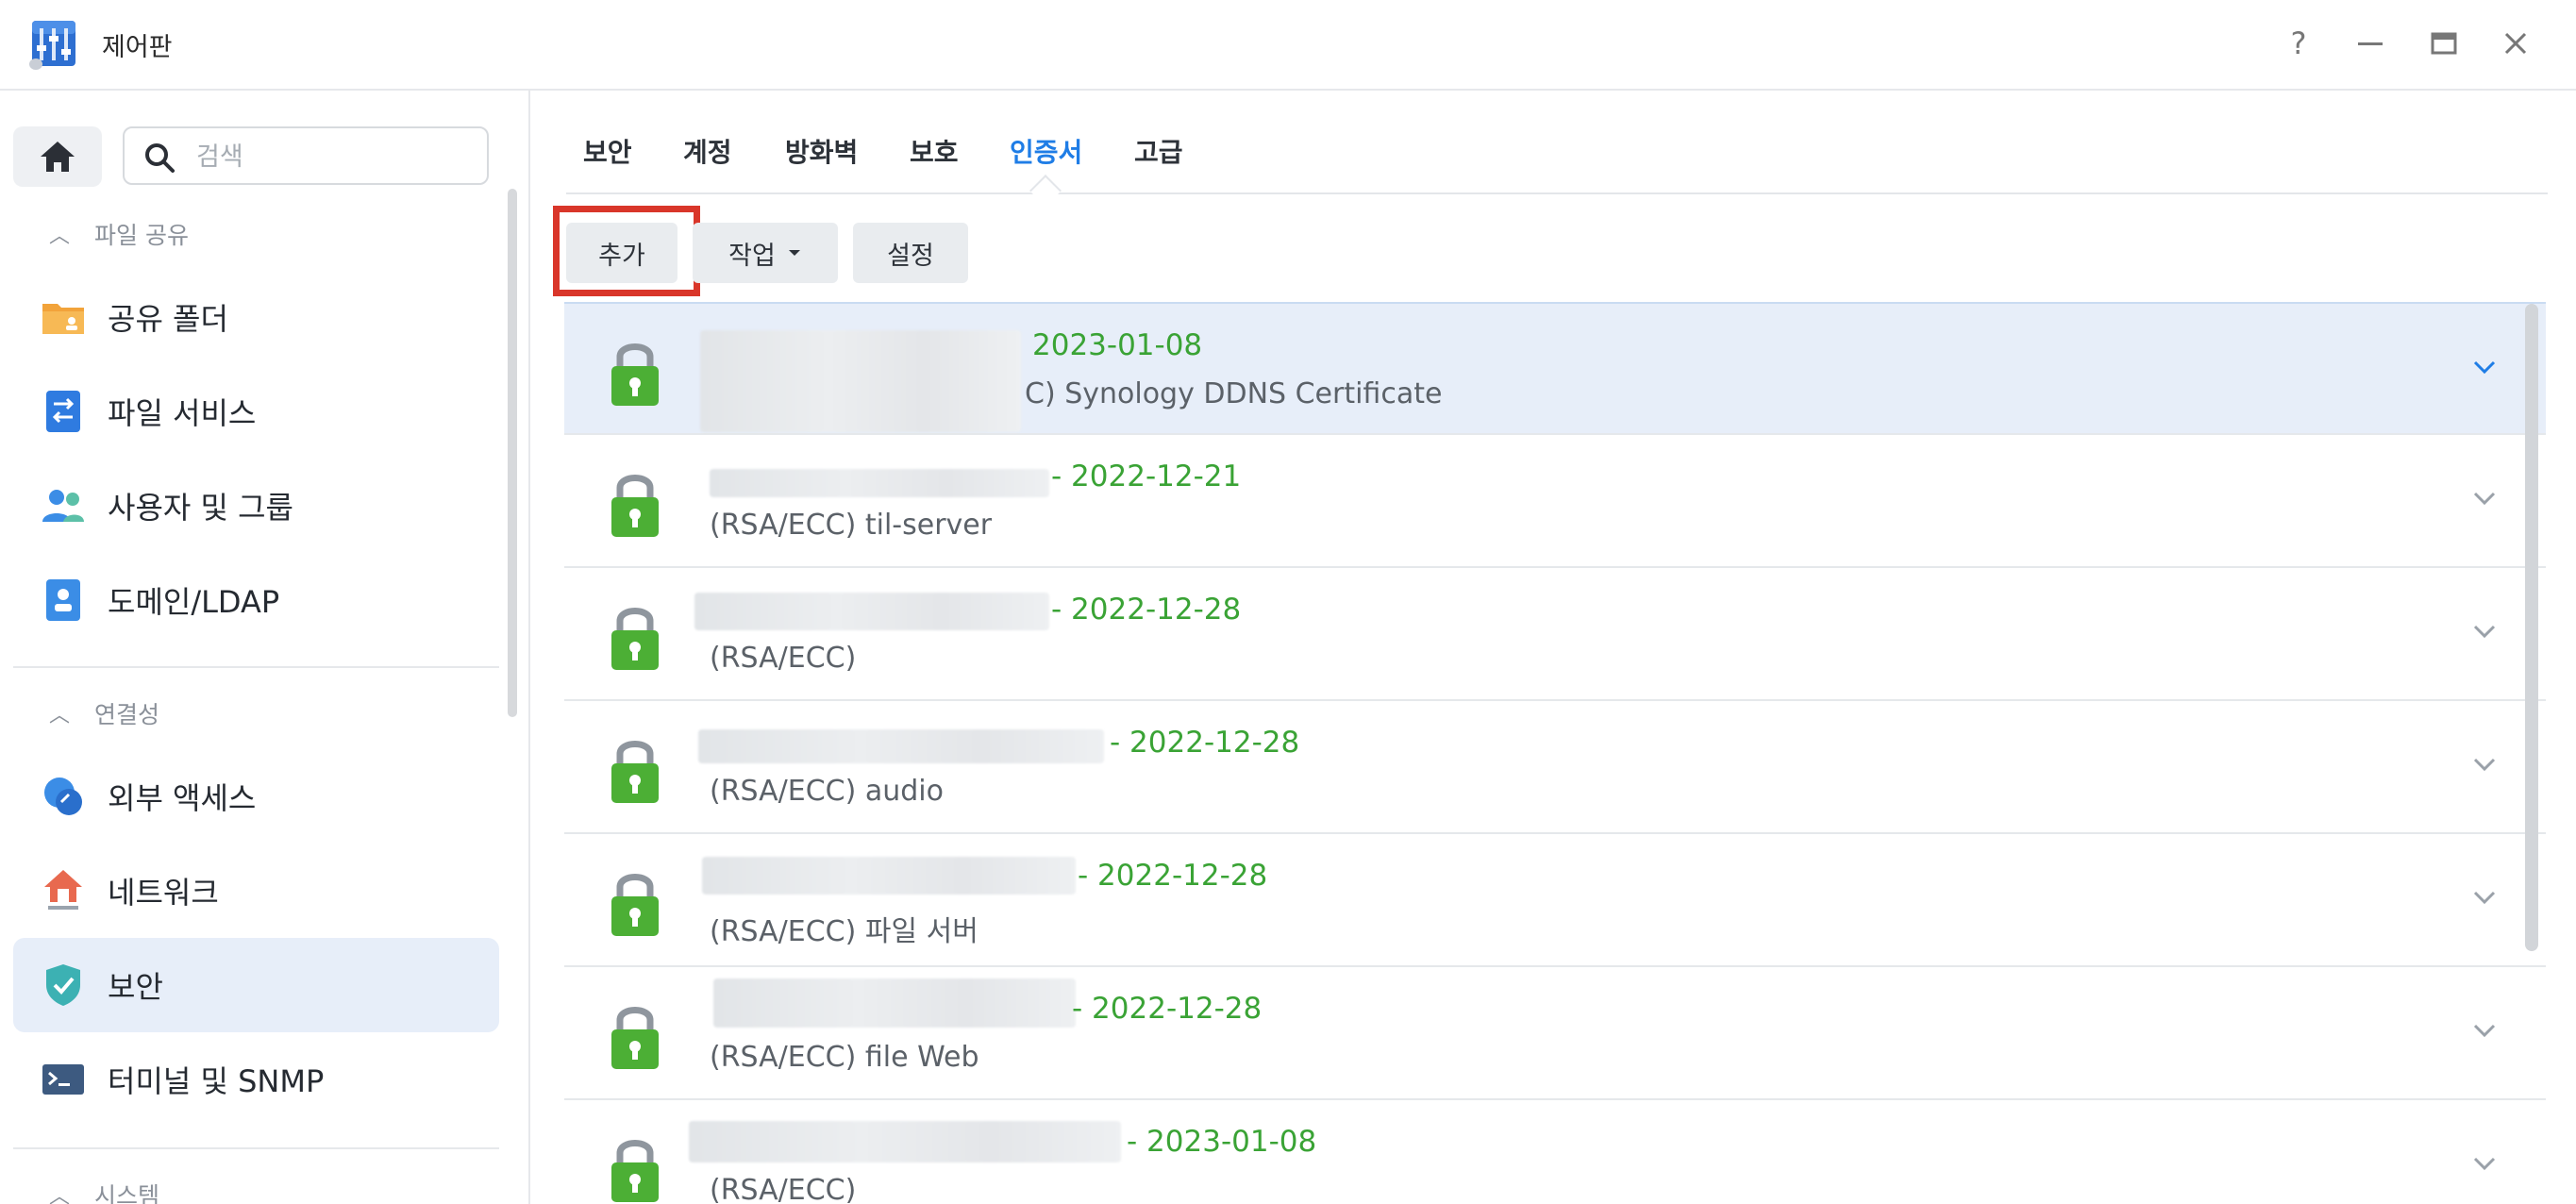  What do you see at coordinates (821, 151) in the screenshot?
I see `tab-firewall: 방화벽` at bounding box center [821, 151].